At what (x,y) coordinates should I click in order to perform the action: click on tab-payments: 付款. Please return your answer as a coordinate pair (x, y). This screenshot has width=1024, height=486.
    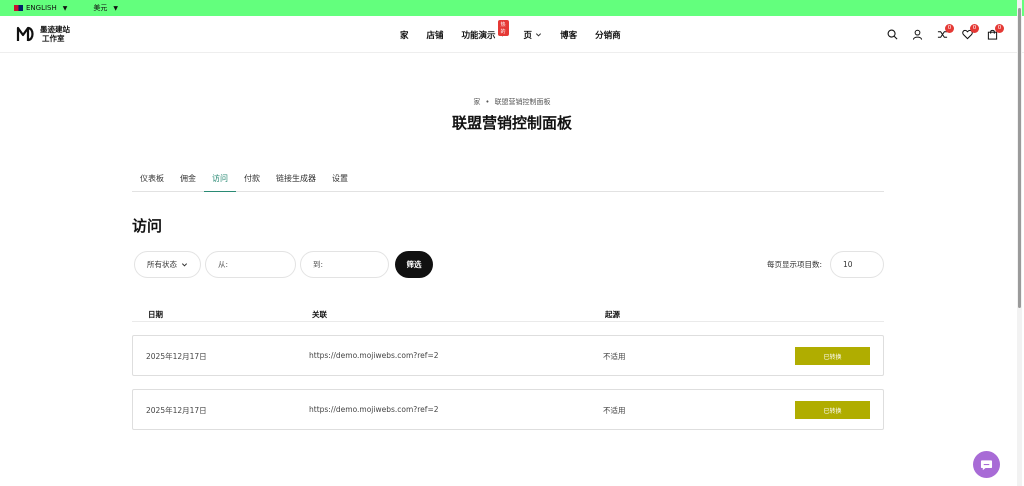
    Looking at the image, I should click on (252, 180).